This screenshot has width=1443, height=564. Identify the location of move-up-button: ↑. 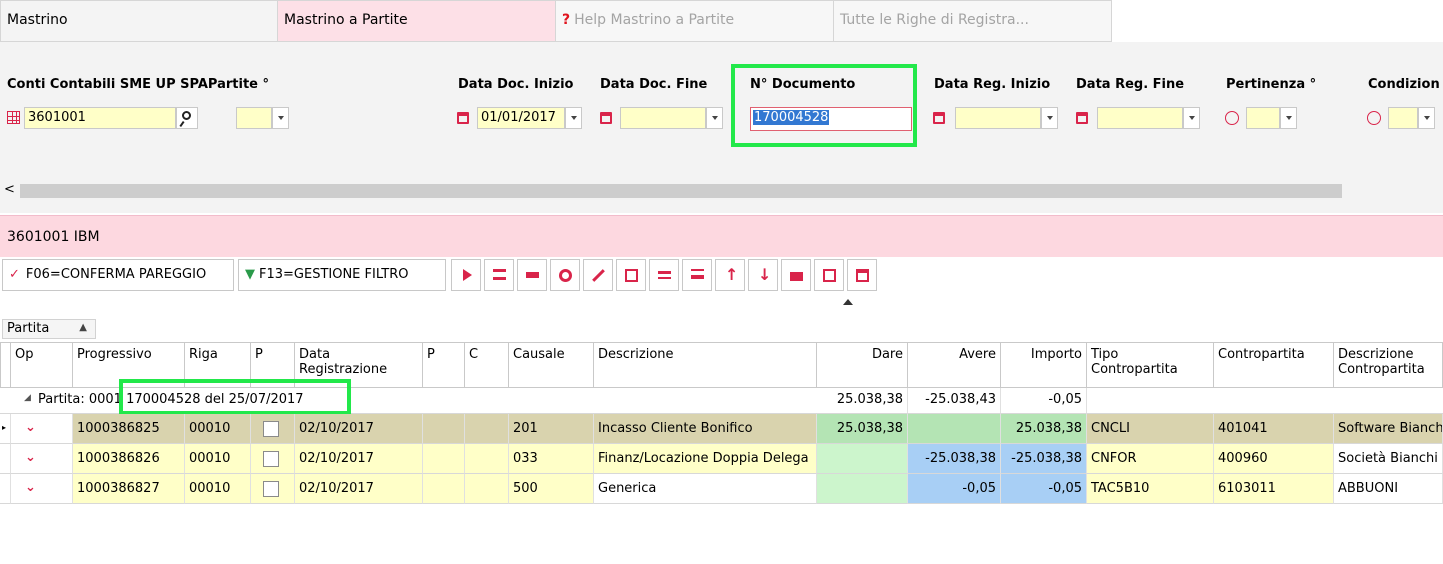
(730, 275).